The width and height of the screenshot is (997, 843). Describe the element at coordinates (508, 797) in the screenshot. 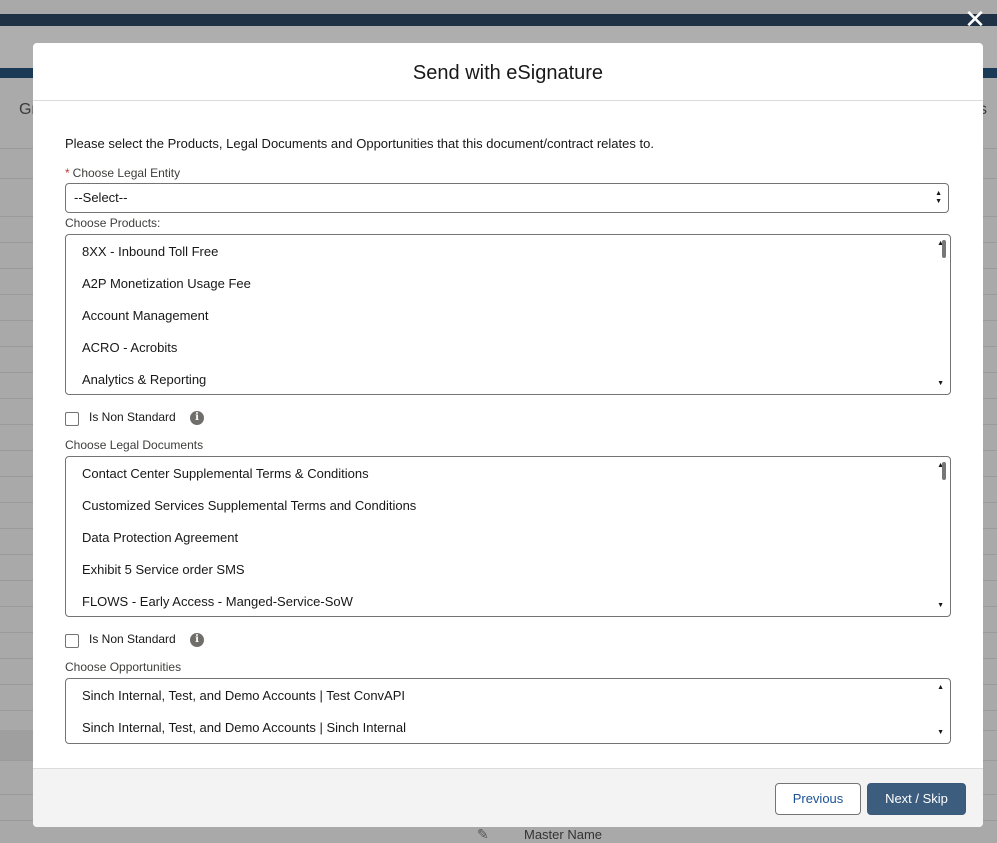

I see `modal-footer: Previous Next / Skip` at that location.